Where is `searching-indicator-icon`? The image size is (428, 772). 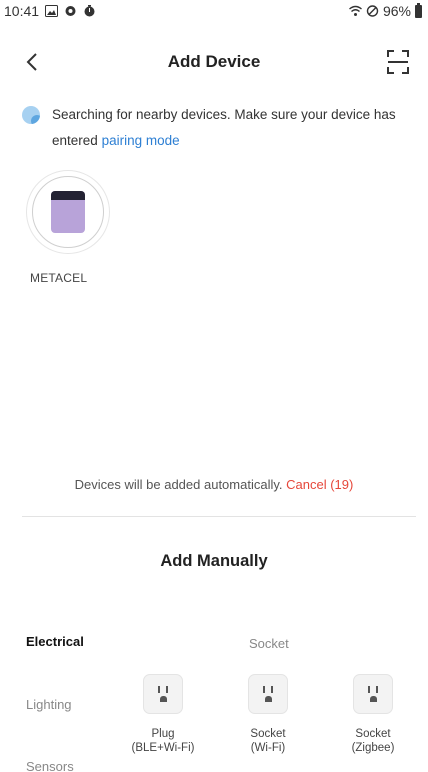
searching-indicator-icon is located at coordinates (31, 115).